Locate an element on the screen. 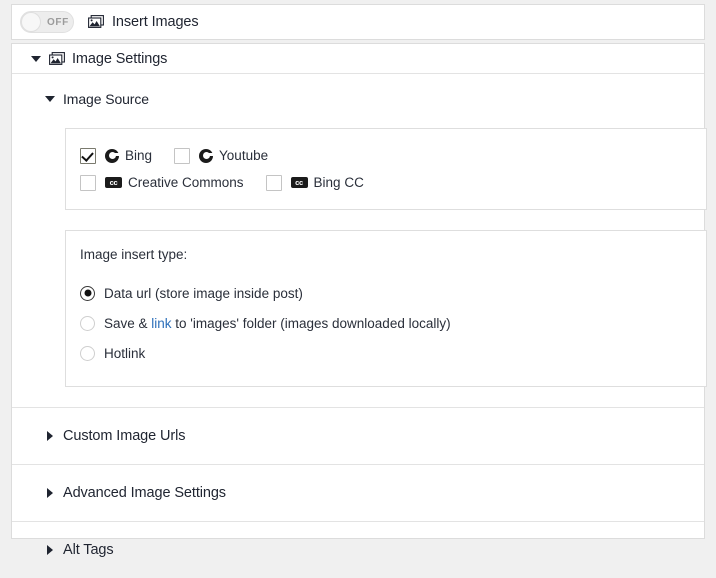 This screenshot has height=578, width=716. custom-image-urls-title: Custom Image Urls is located at coordinates (124, 436).